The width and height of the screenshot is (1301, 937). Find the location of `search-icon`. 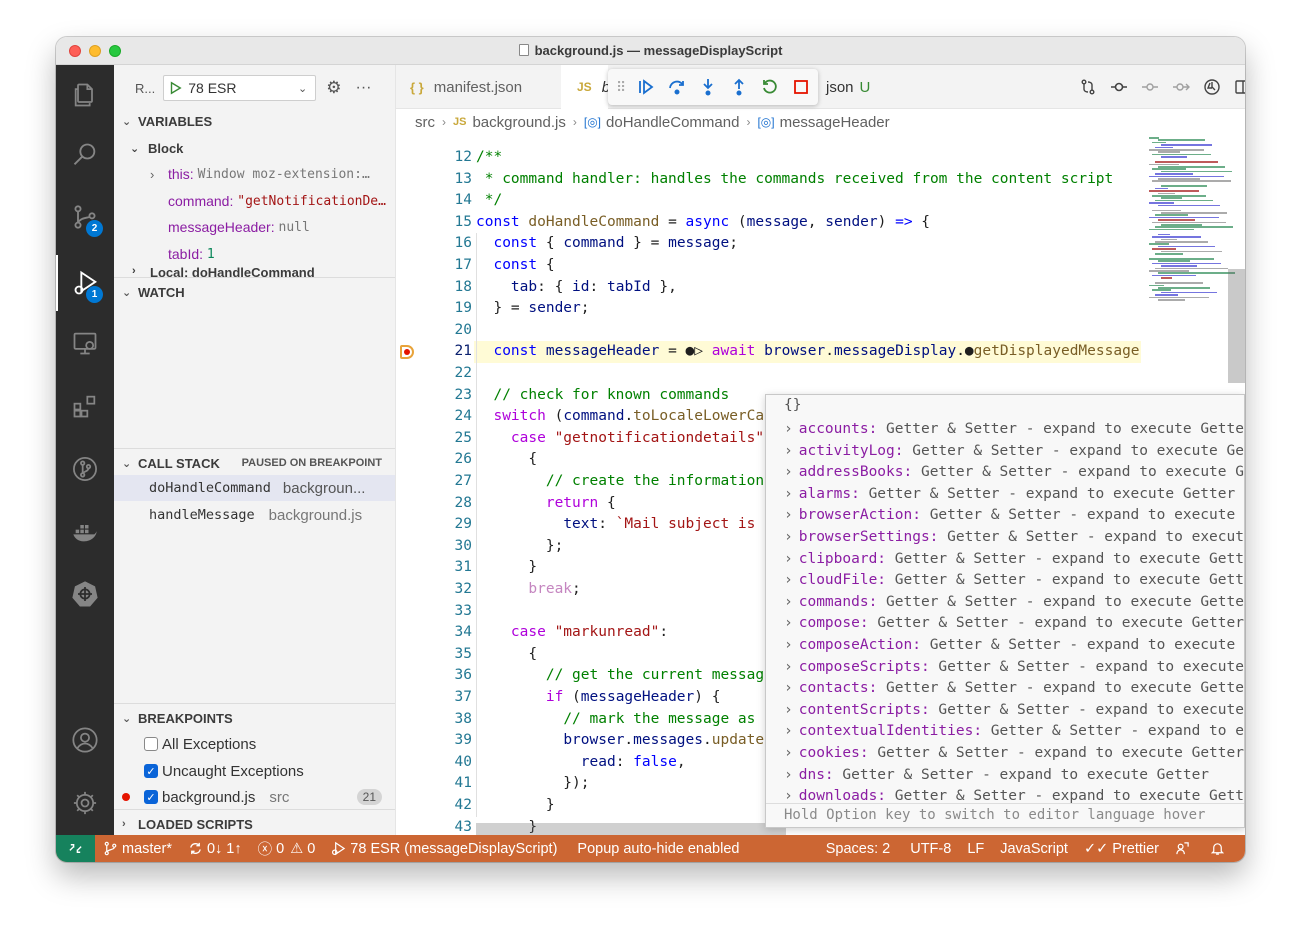

search-icon is located at coordinates (85, 155).